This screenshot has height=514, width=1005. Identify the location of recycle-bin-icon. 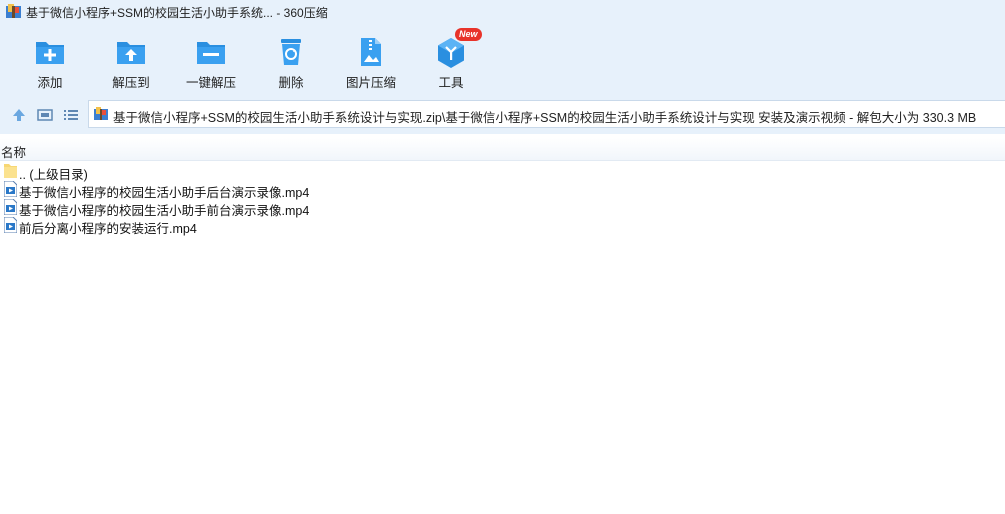
(291, 52).